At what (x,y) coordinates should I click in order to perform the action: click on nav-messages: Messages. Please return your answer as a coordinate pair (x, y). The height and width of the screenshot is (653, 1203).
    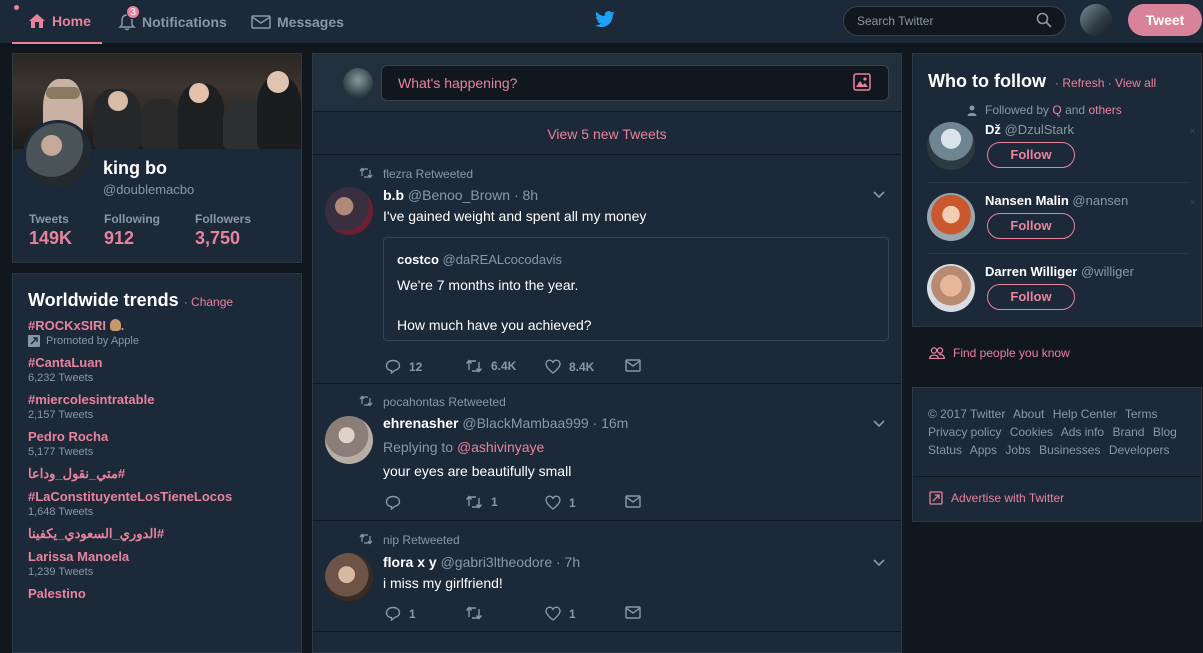
    Looking at the image, I should click on (297, 22).